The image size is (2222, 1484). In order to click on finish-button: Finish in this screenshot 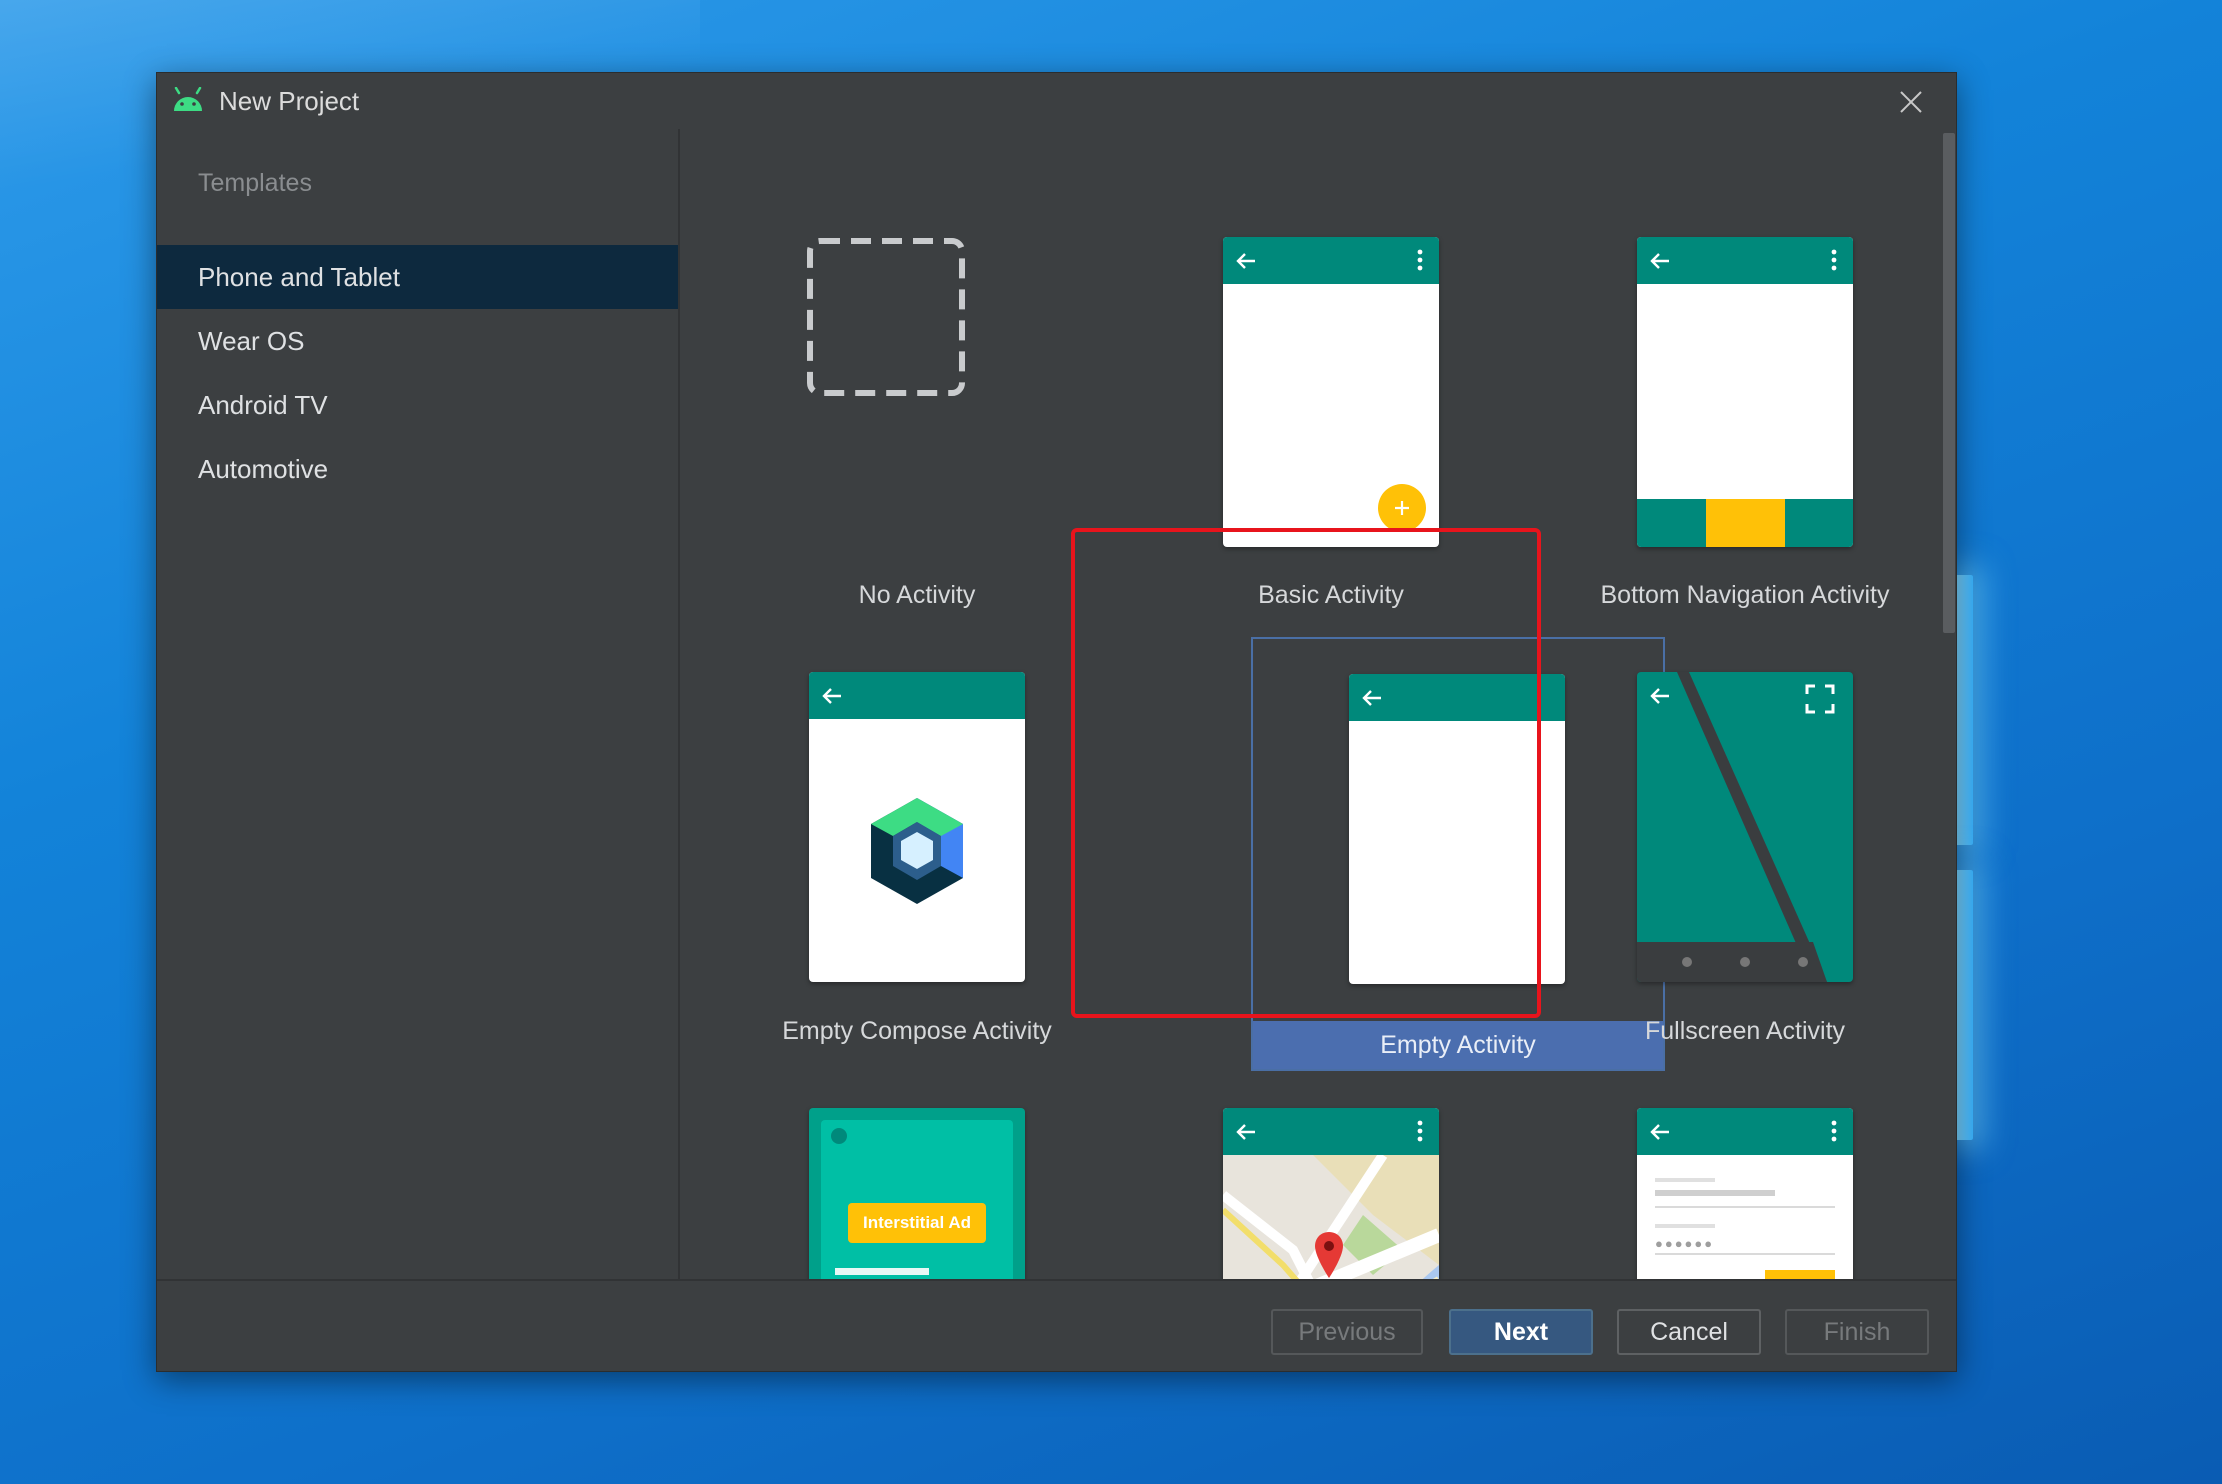, I will do `click(1857, 1332)`.